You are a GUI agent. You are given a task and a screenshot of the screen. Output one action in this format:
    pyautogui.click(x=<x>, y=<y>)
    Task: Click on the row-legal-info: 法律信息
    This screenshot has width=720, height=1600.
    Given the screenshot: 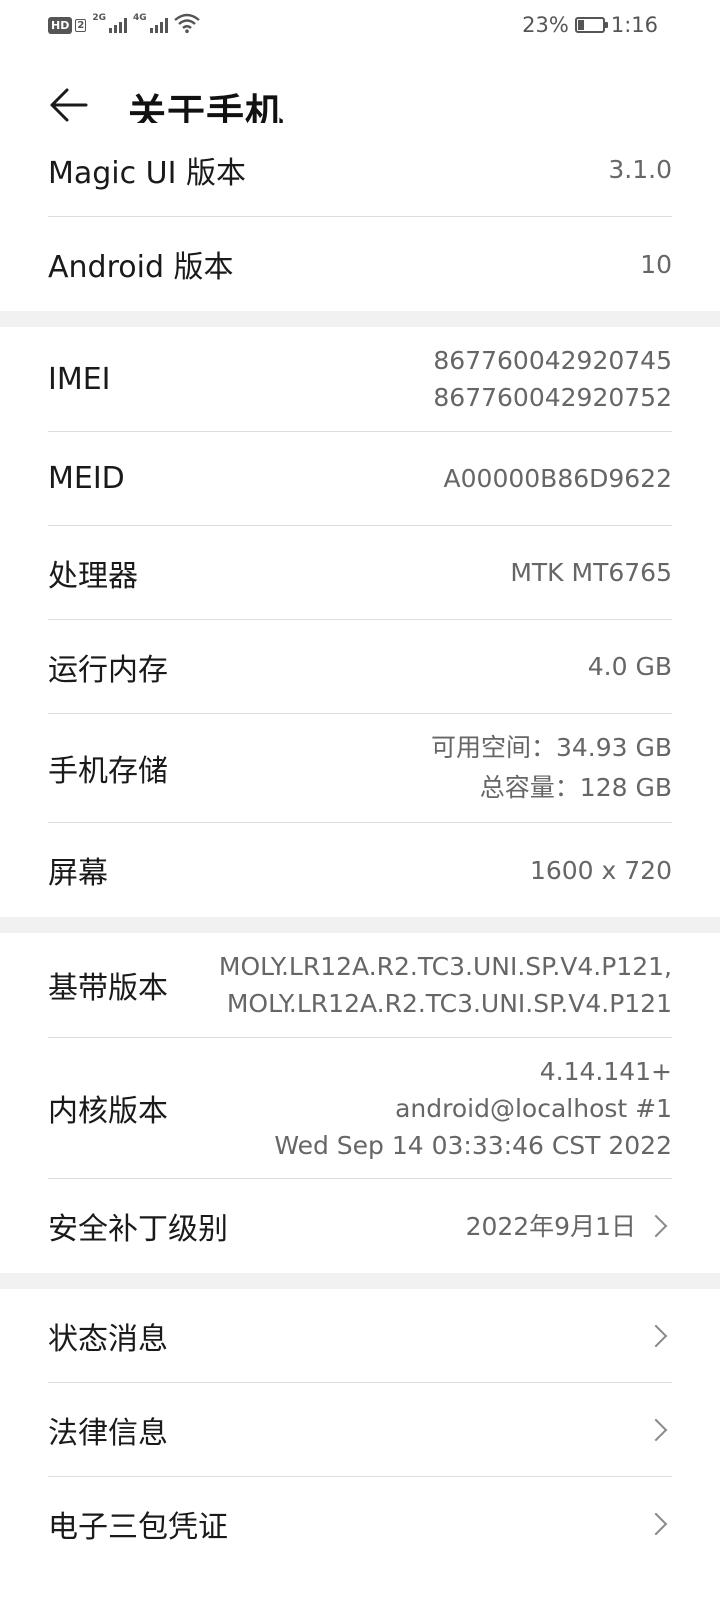 What is the action you would take?
    pyautogui.click(x=360, y=1430)
    